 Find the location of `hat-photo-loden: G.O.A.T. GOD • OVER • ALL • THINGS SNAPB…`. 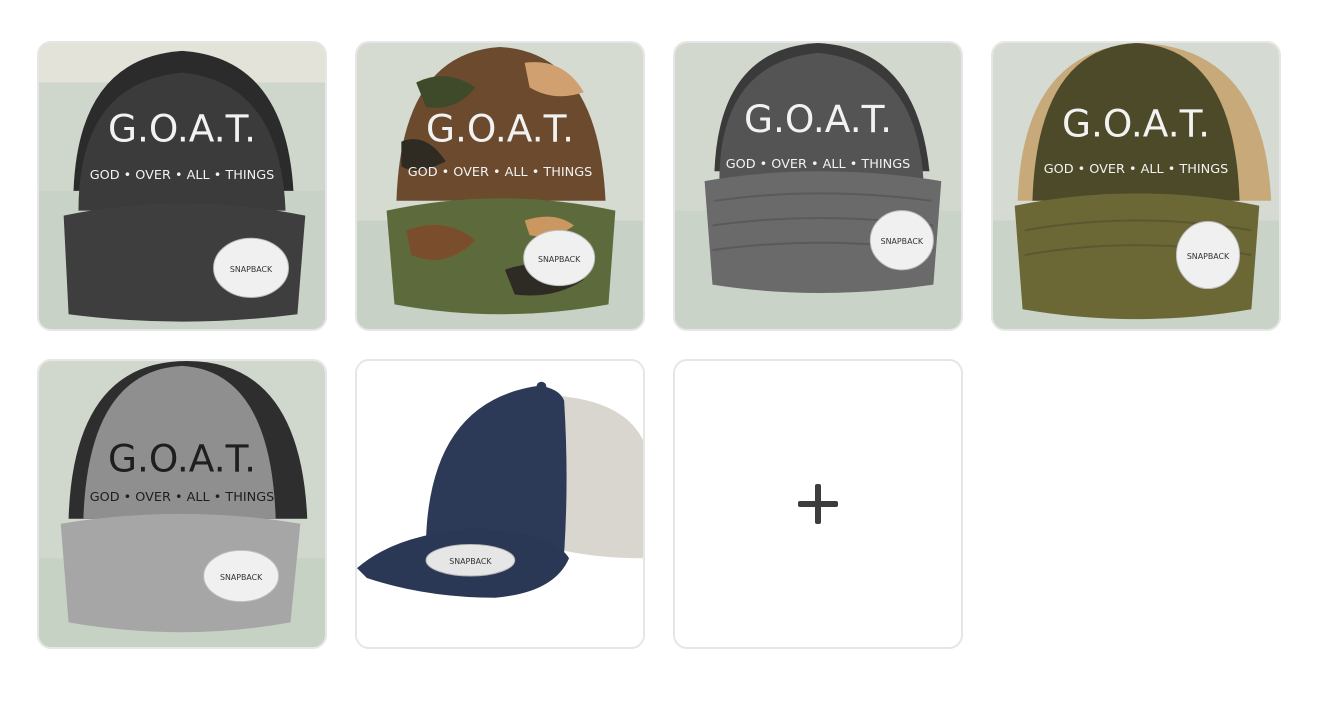

hat-photo-loden: G.O.A.T. GOD • OVER • ALL • THINGS SNAPB… is located at coordinates (1136, 186).